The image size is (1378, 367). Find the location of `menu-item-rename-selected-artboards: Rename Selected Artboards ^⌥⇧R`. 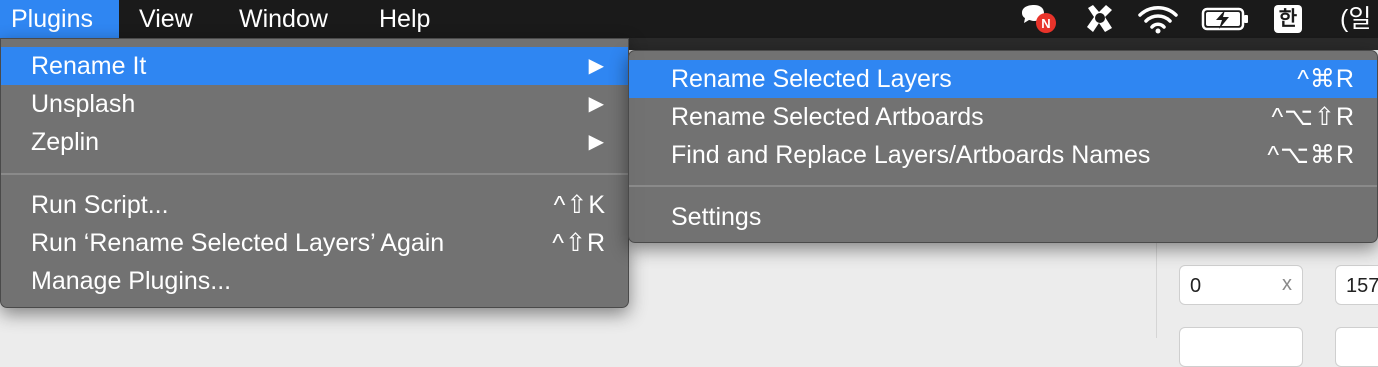

menu-item-rename-selected-artboards: Rename Selected Artboards ^⌥⇧R is located at coordinates (1003, 117).